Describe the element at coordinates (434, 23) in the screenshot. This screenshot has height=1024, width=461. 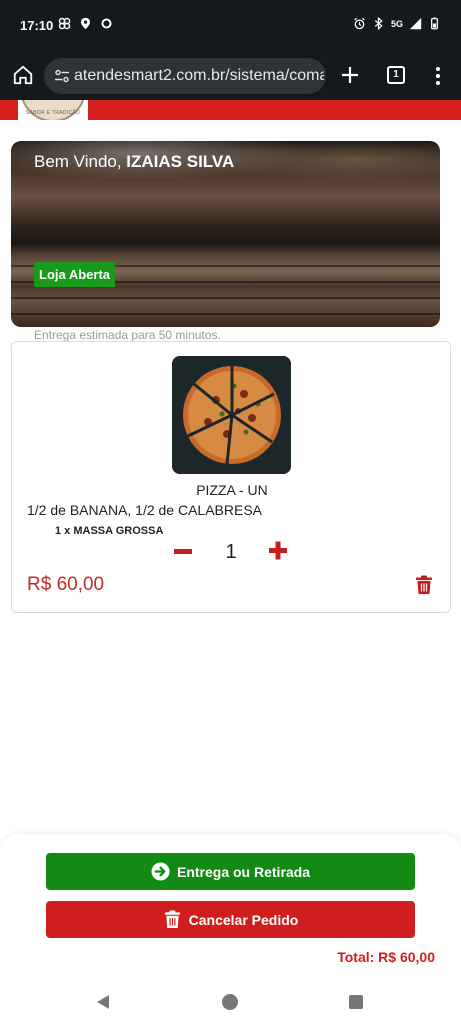
I see `battery-icon` at that location.